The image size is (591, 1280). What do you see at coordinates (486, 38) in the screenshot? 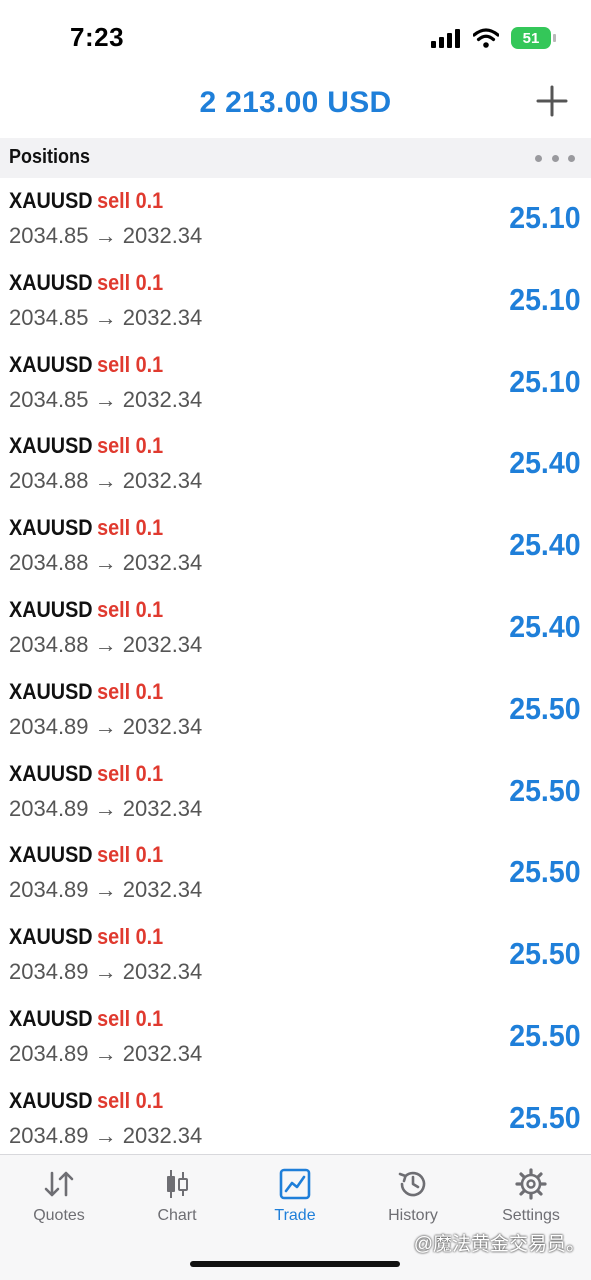
I see `wifi-icon` at bounding box center [486, 38].